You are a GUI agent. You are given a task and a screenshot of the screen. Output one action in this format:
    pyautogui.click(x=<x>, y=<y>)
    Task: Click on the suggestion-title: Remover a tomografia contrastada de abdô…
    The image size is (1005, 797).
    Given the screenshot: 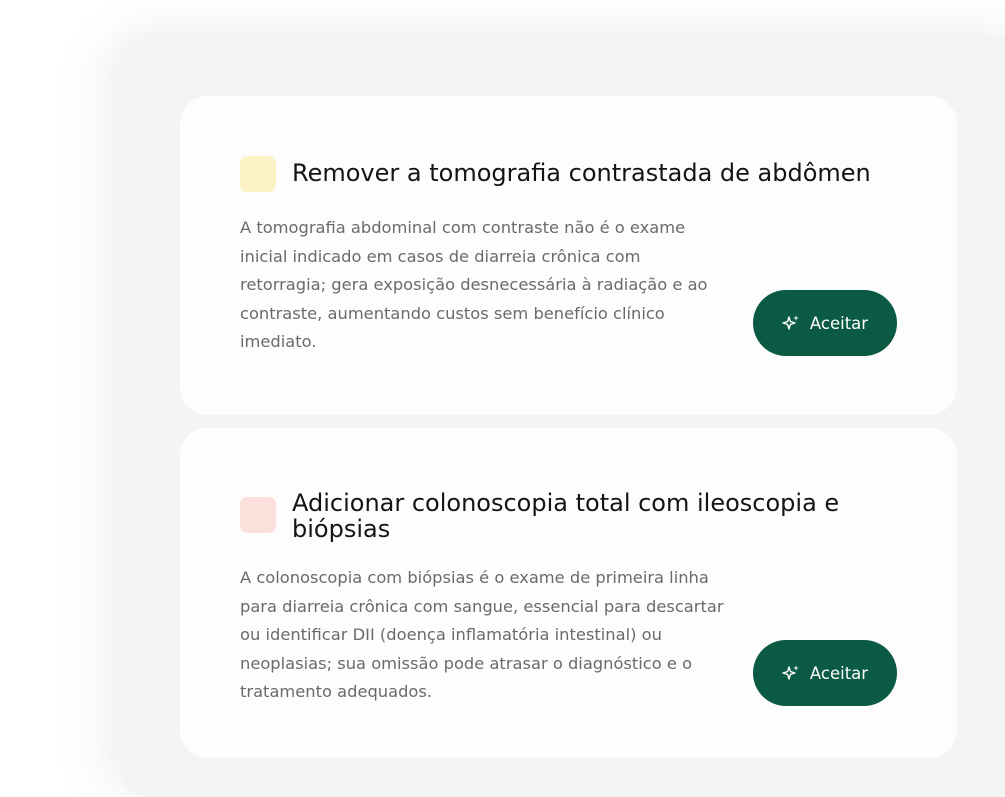 What is the action you would take?
    pyautogui.click(x=581, y=173)
    